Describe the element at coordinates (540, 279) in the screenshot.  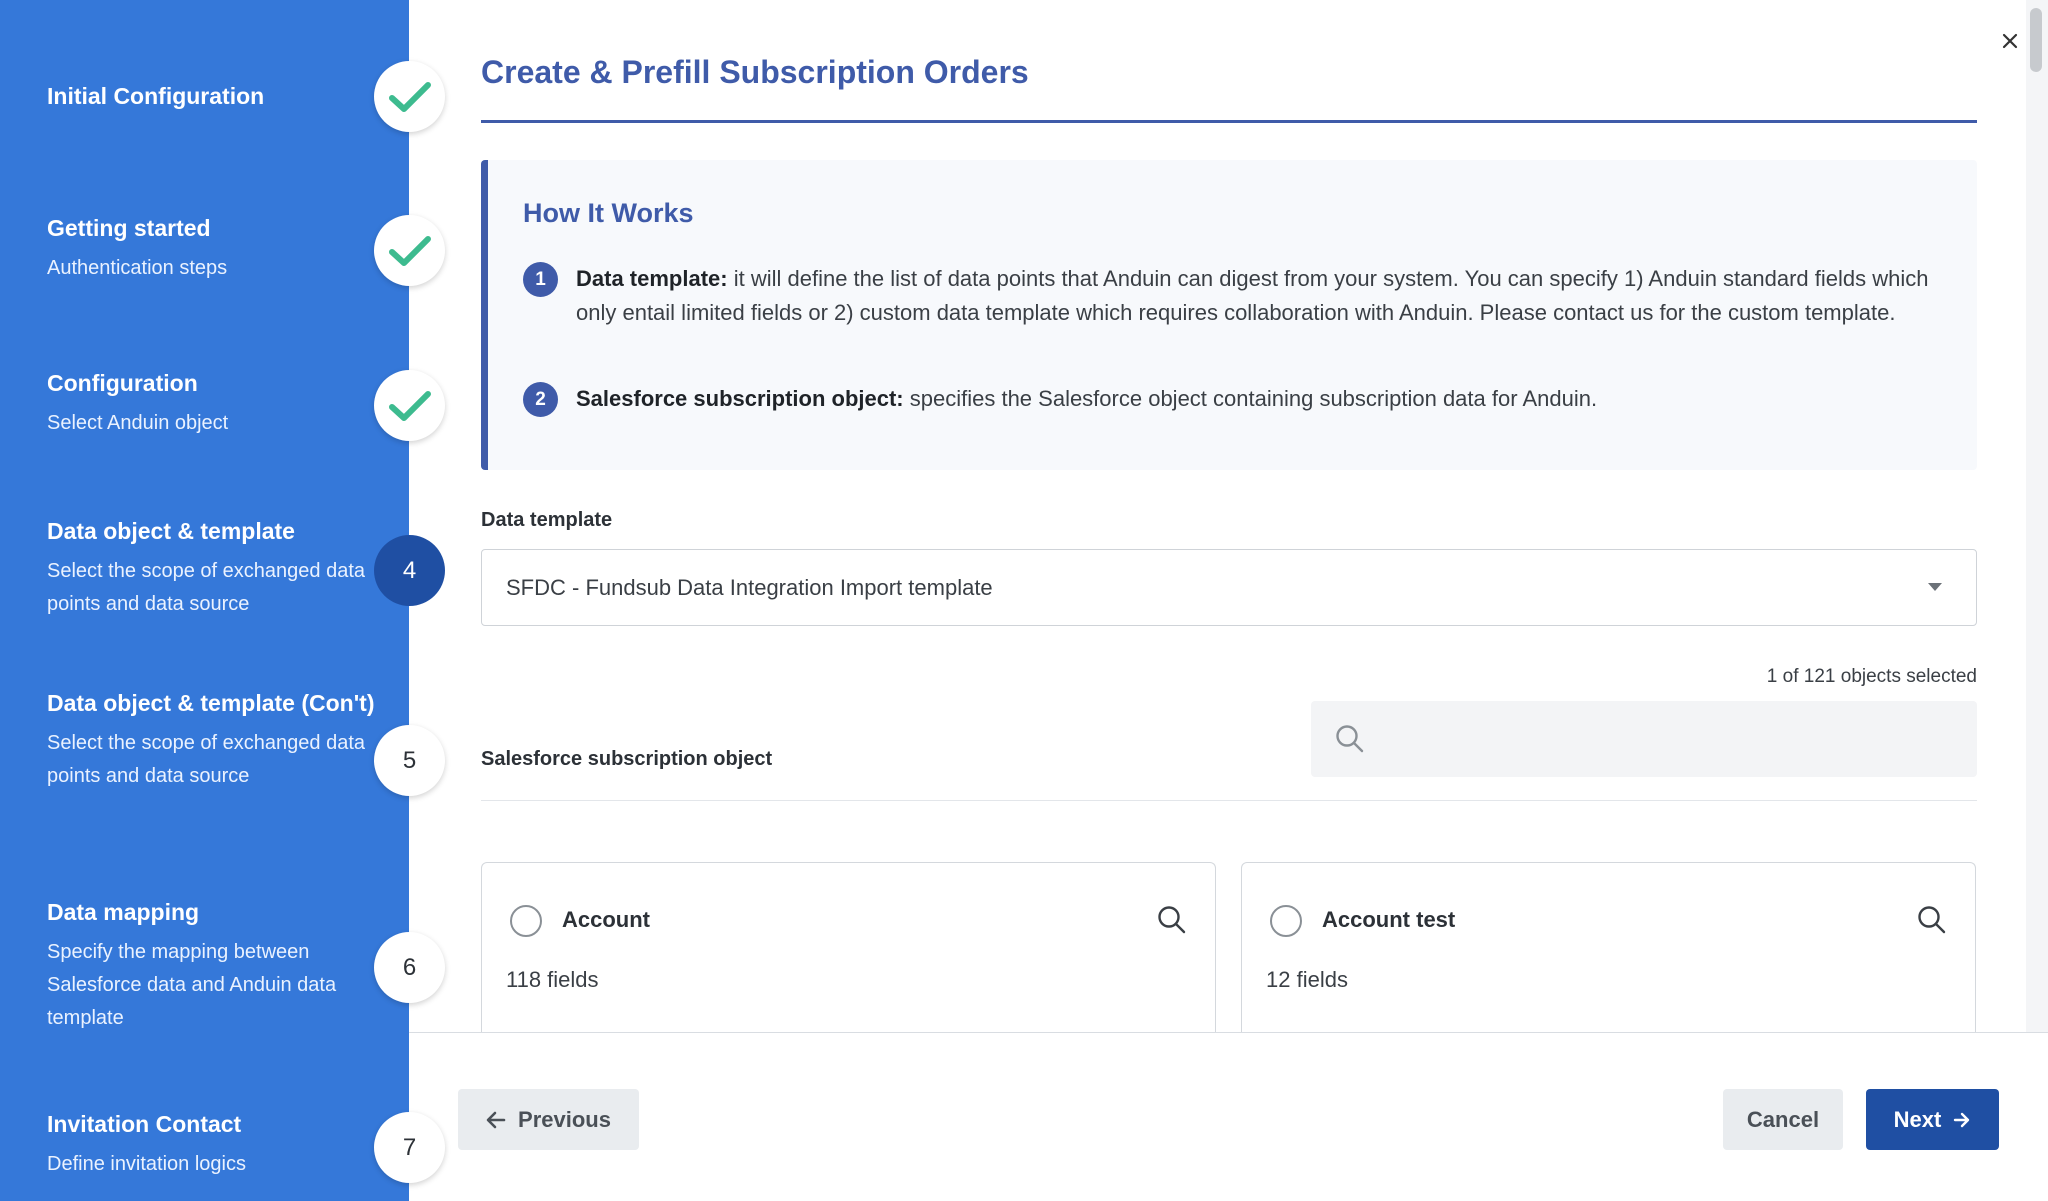
I see `step-number-badge: 1` at that location.